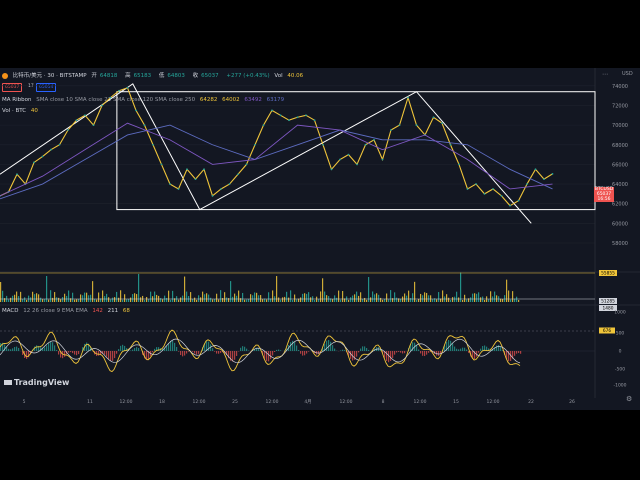 This screenshot has height=480, width=640. Describe the element at coordinates (620, 106) in the screenshot. I see `price-tick-label: 72000` at that location.